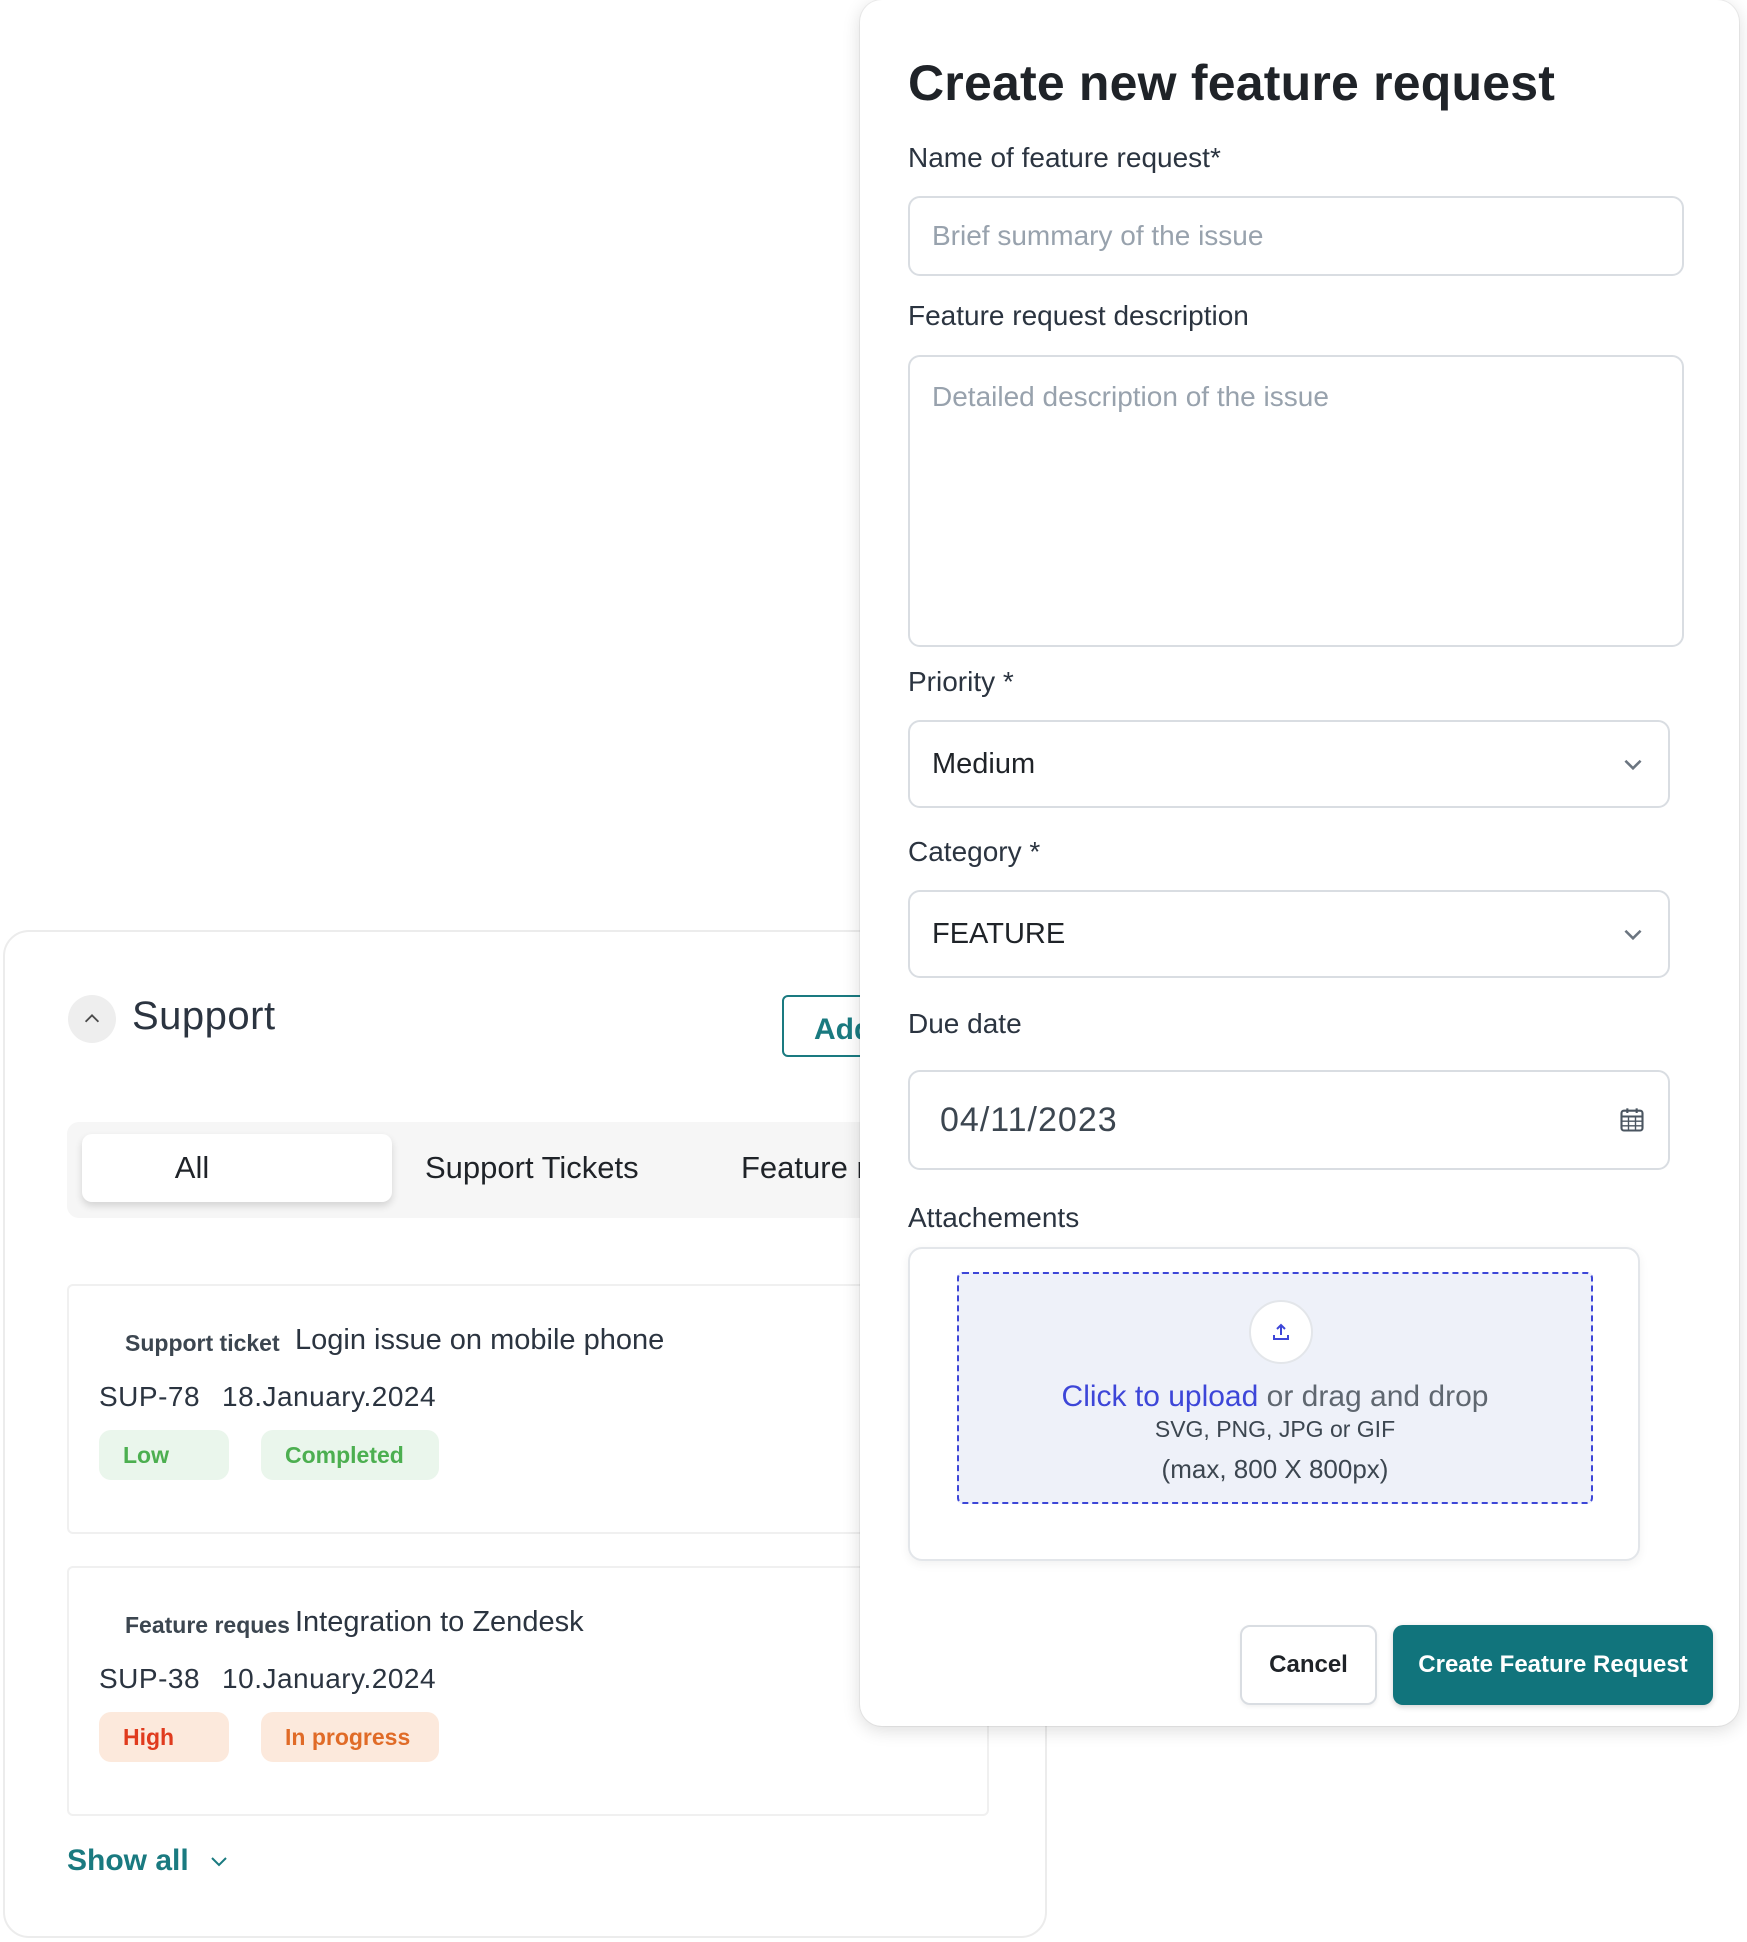  What do you see at coordinates (1029, 1119) in the screenshot?
I see `due-date-value: 04/11/2023` at bounding box center [1029, 1119].